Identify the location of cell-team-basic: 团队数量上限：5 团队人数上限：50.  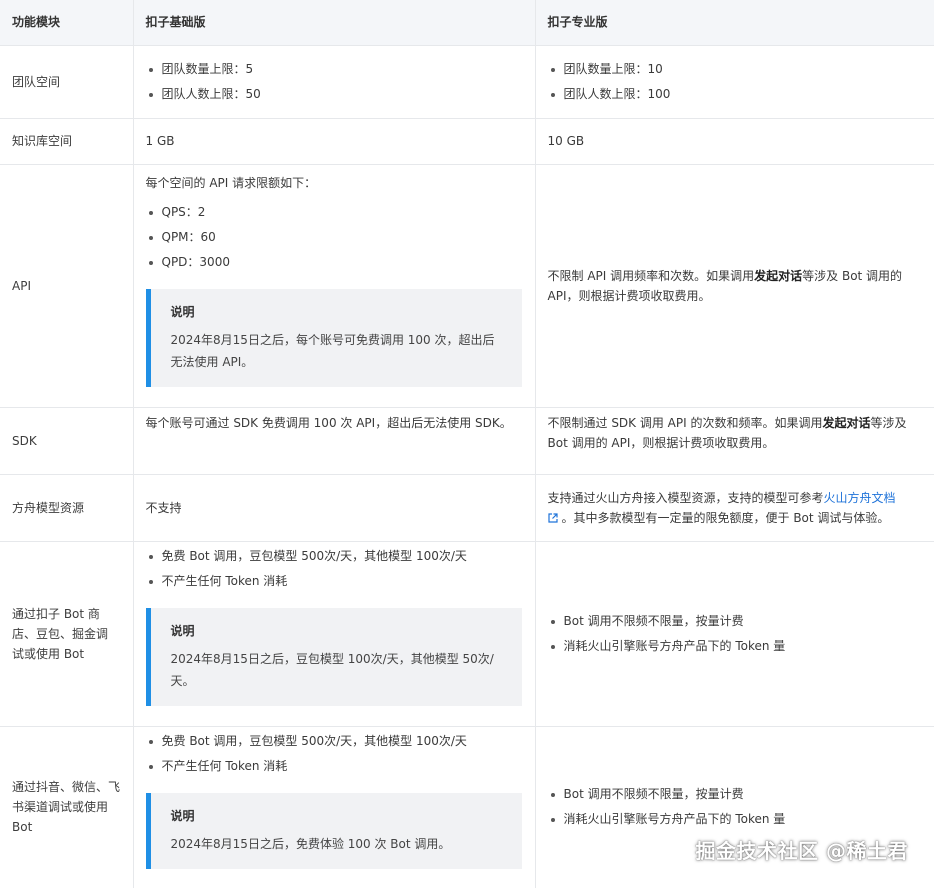
(334, 82).